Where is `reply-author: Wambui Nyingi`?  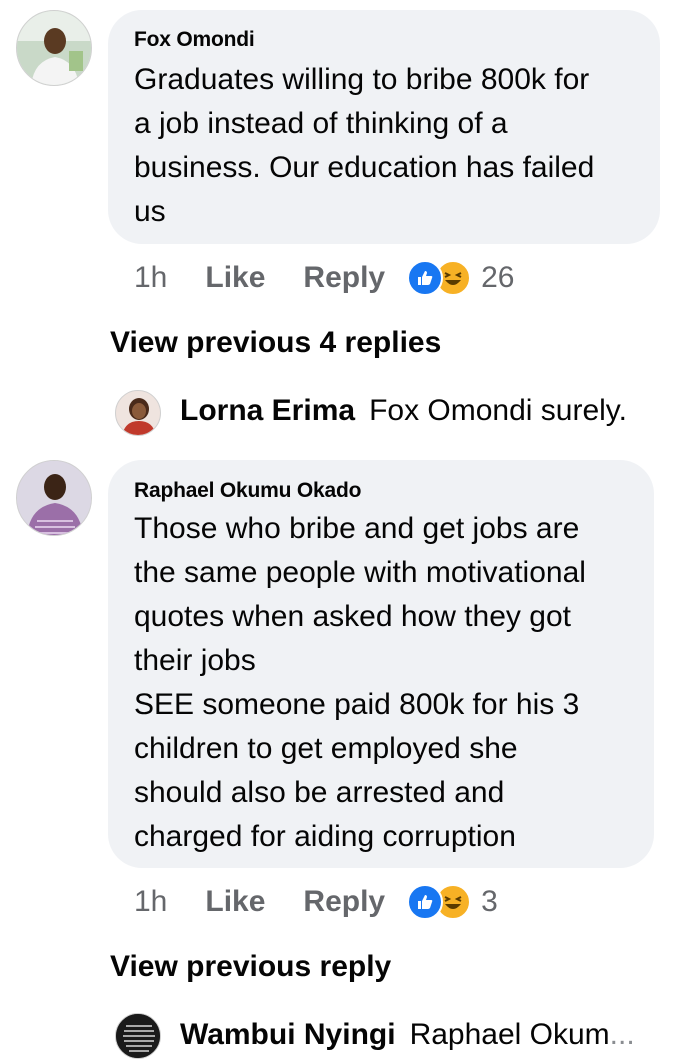
reply-author: Wambui Nyingi is located at coordinates (288, 1035).